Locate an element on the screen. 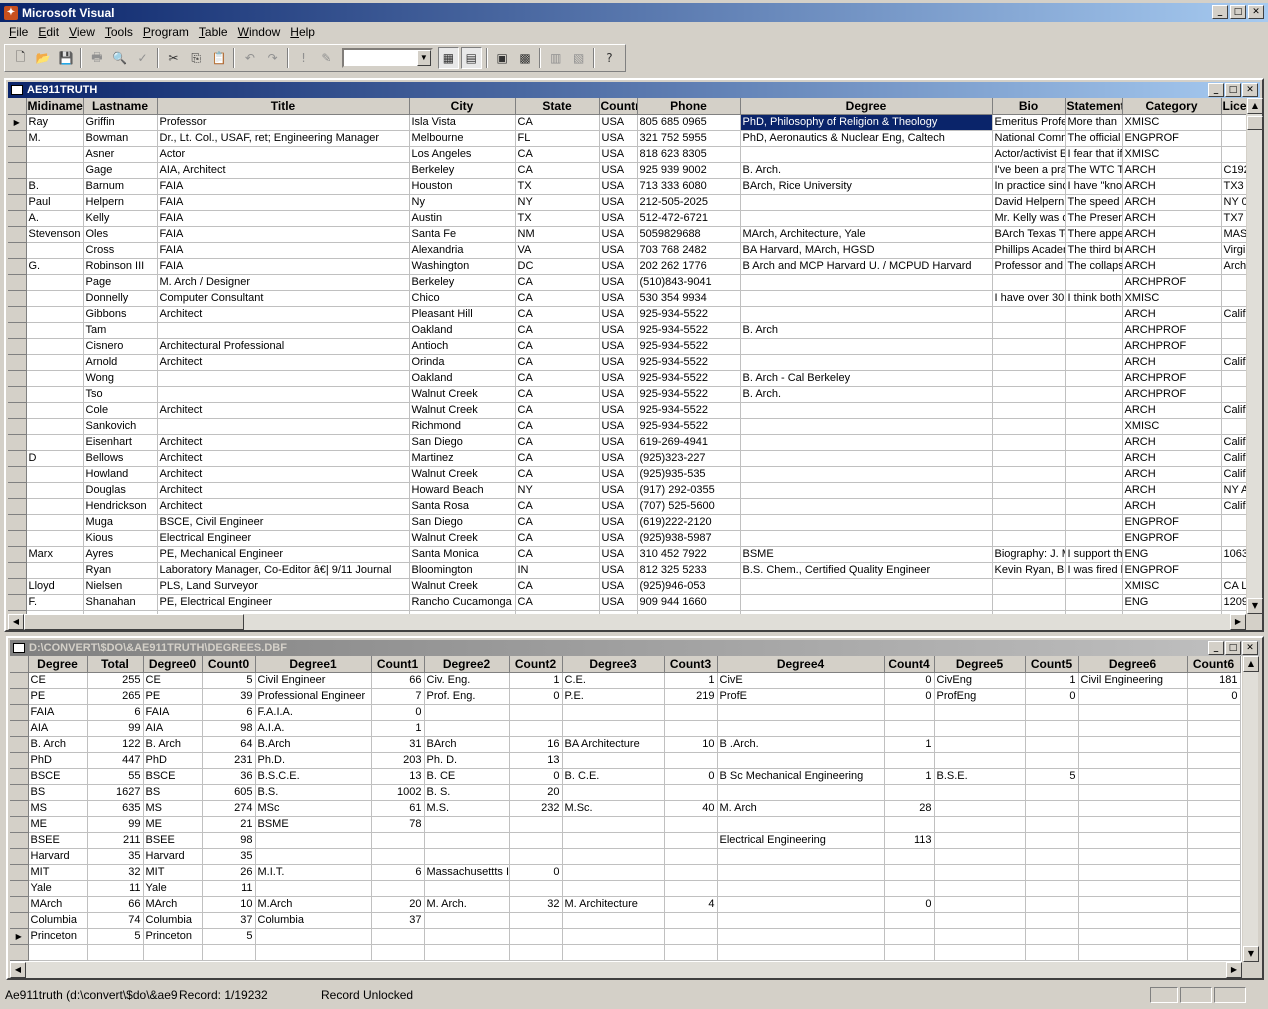 The height and width of the screenshot is (1009, 1268). vertical-scrollbar: ▲ ▼ is located at coordinates (1250, 809).